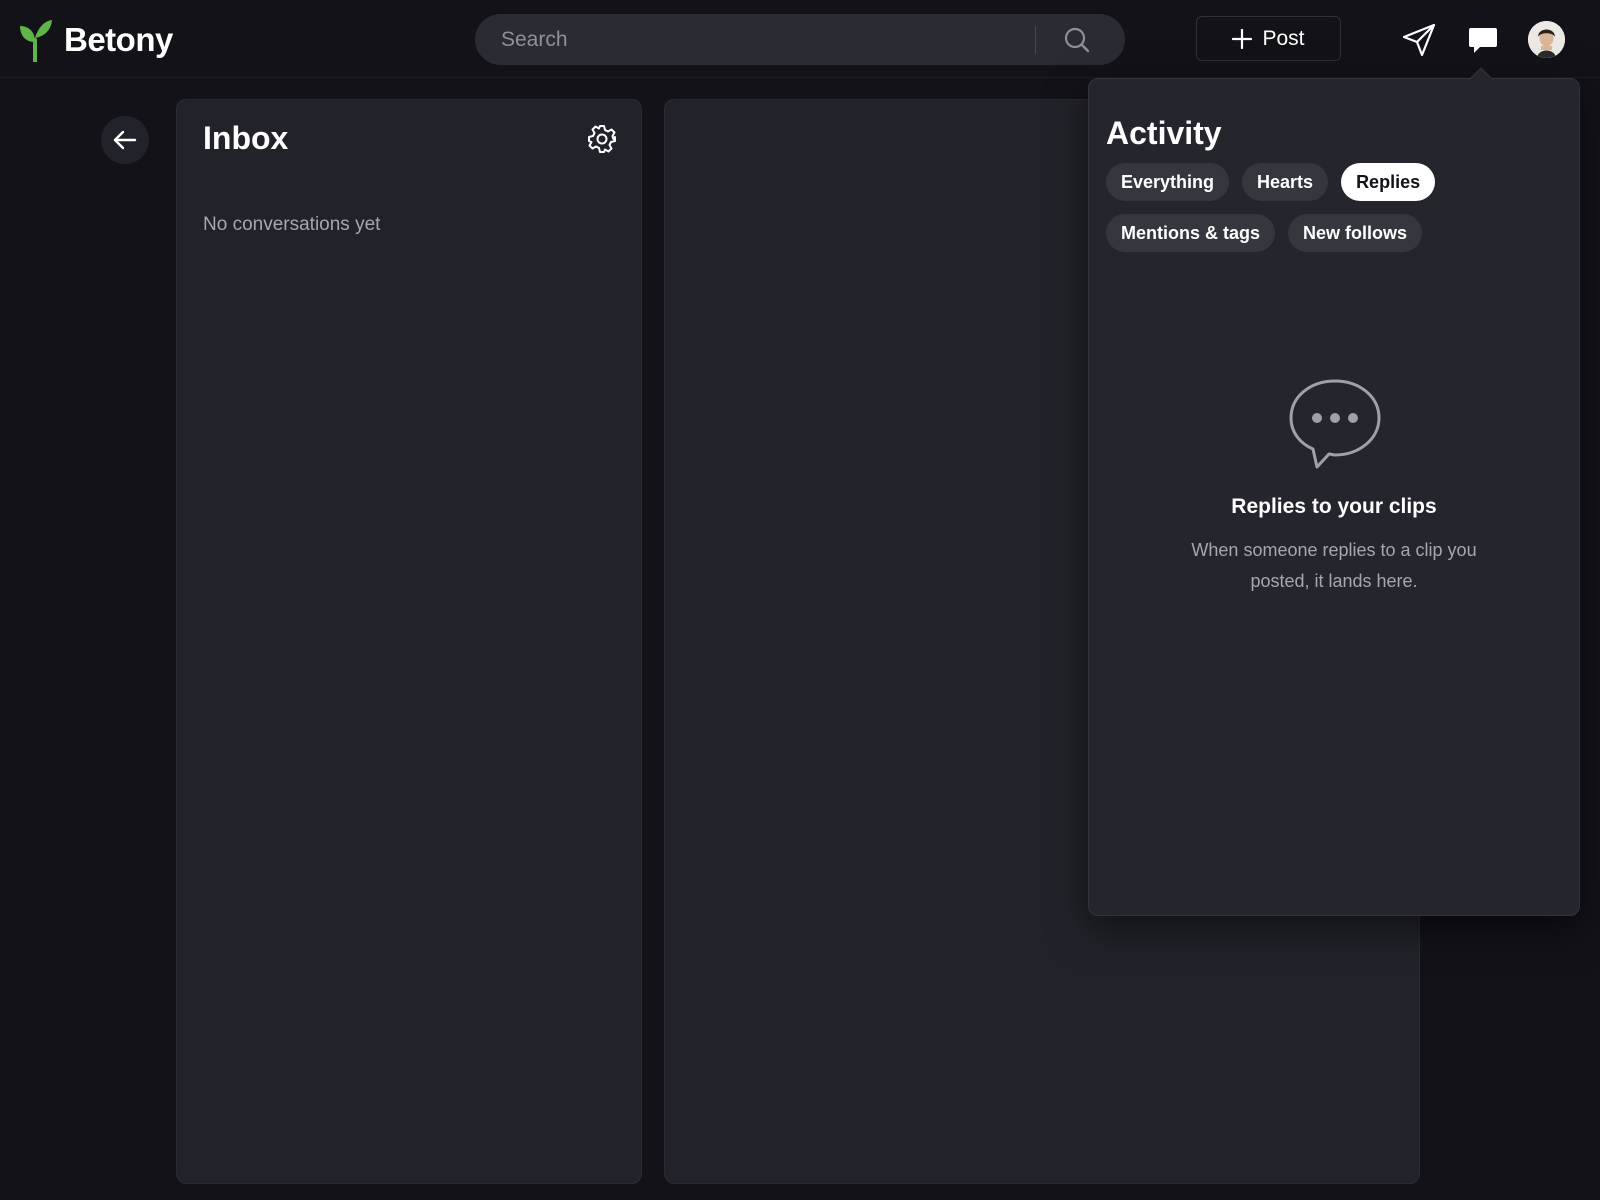 This screenshot has width=1600, height=1200. I want to click on filter-chip-replies: Replies, so click(1388, 182).